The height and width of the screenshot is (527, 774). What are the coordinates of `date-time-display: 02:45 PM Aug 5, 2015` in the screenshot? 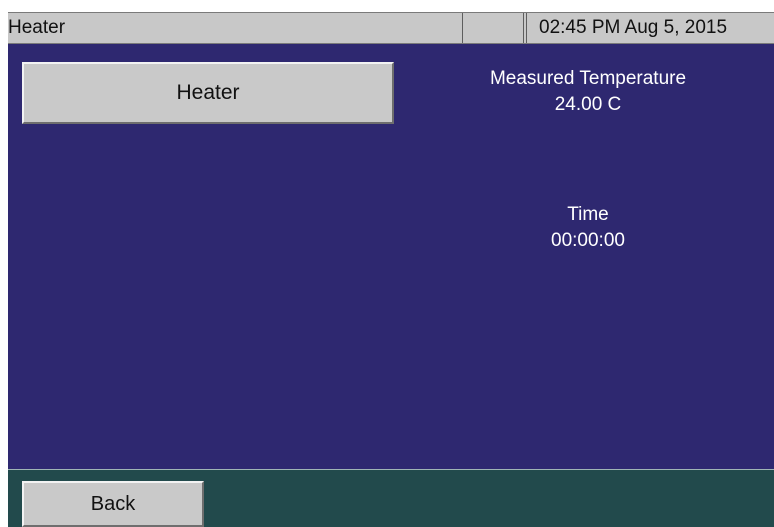 It's located at (650, 28).